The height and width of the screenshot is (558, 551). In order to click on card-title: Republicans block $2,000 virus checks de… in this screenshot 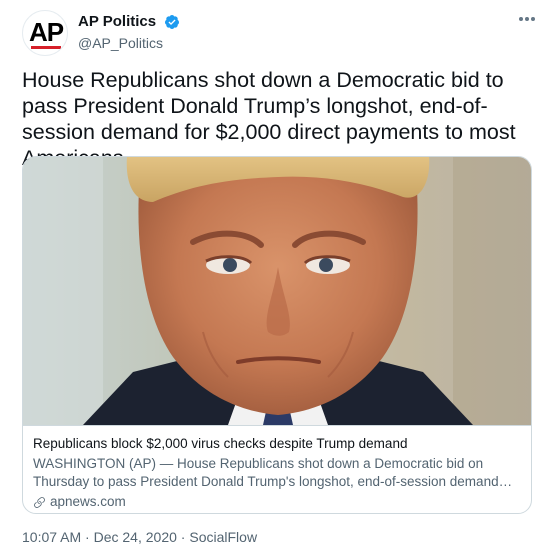, I will do `click(277, 444)`.